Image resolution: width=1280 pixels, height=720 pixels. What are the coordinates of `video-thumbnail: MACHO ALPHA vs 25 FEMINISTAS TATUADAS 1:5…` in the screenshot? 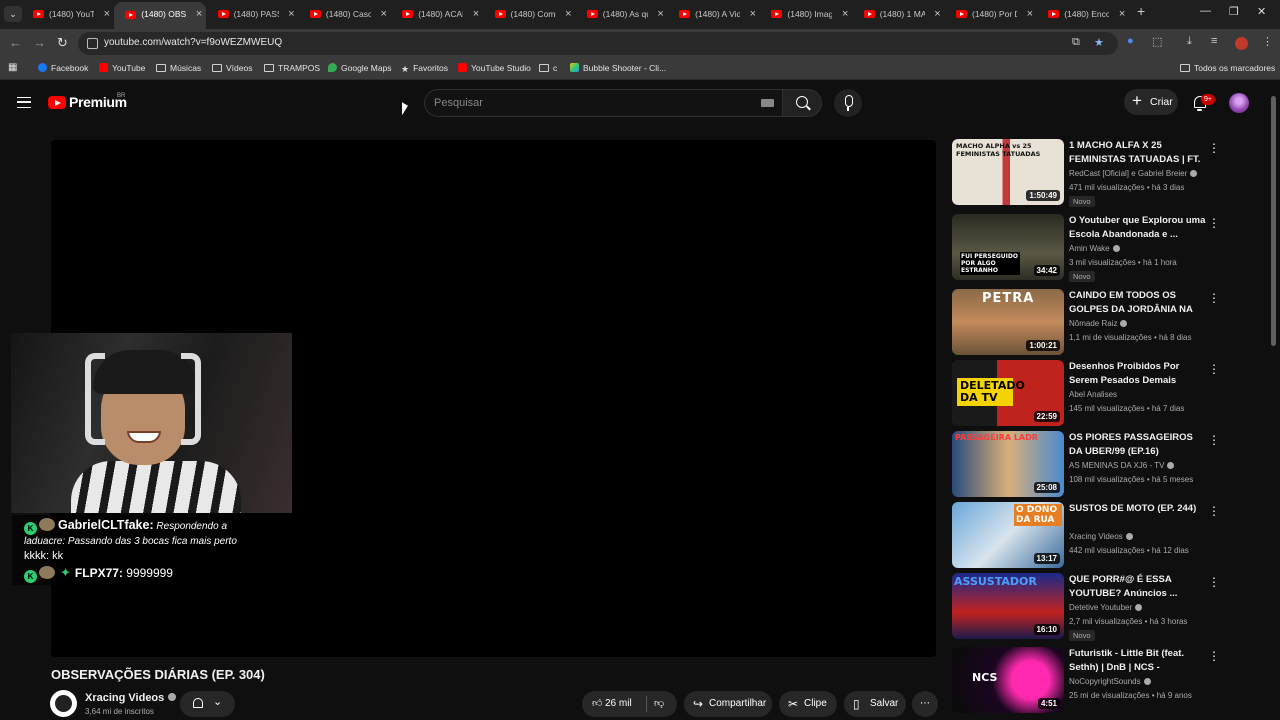 It's located at (1008, 172).